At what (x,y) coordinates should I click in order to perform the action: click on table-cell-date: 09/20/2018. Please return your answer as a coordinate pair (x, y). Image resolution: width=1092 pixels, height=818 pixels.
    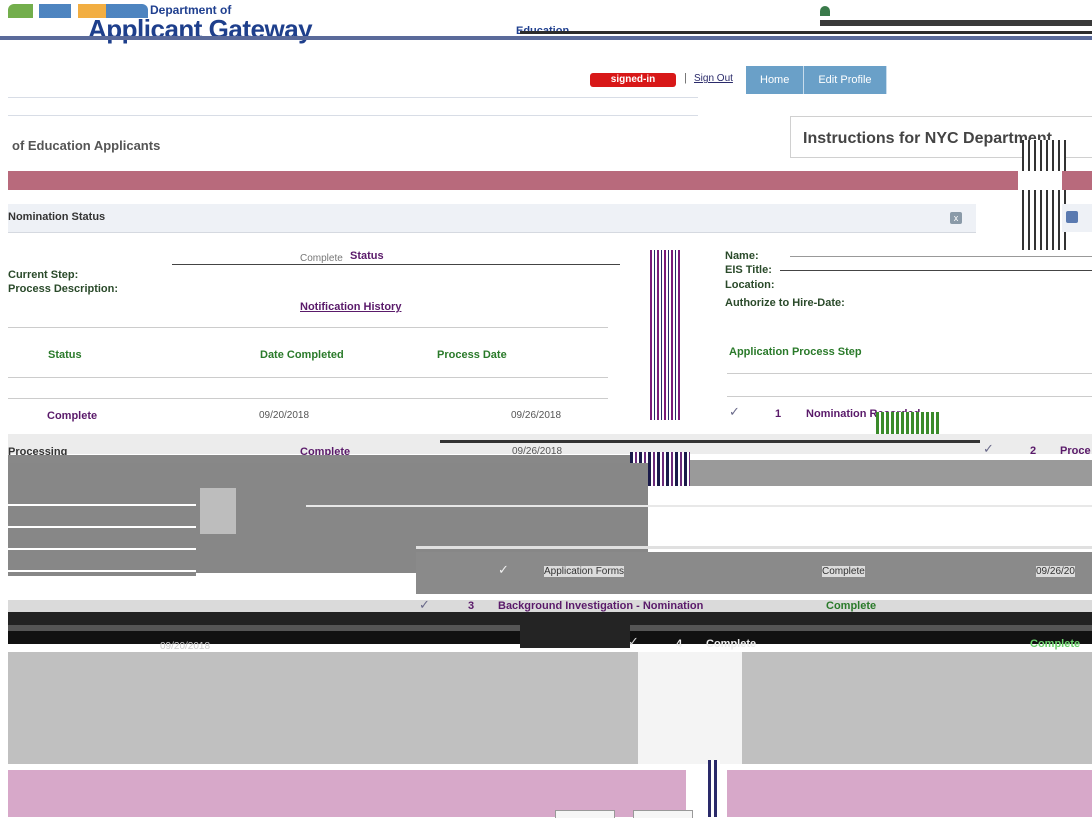
    Looking at the image, I should click on (284, 415).